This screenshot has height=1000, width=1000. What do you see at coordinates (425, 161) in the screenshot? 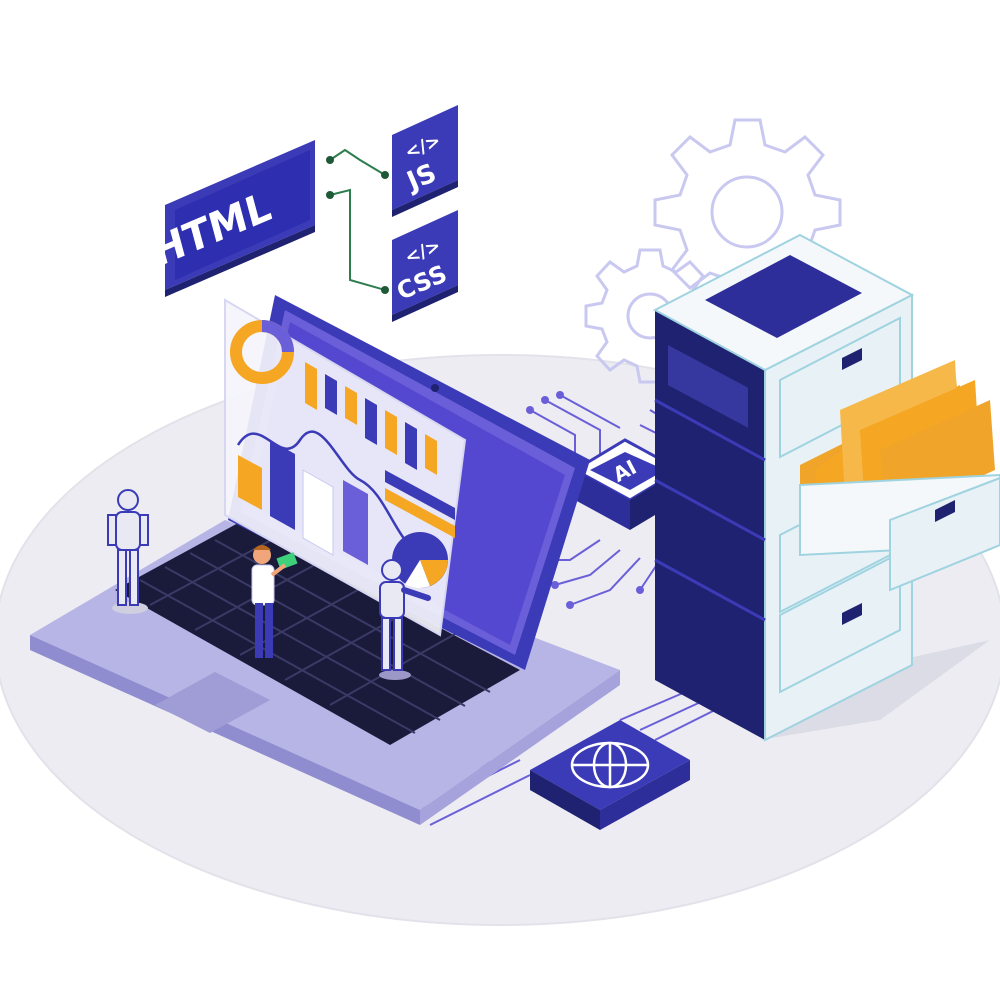
I see `js-tag-badge: </> JS` at bounding box center [425, 161].